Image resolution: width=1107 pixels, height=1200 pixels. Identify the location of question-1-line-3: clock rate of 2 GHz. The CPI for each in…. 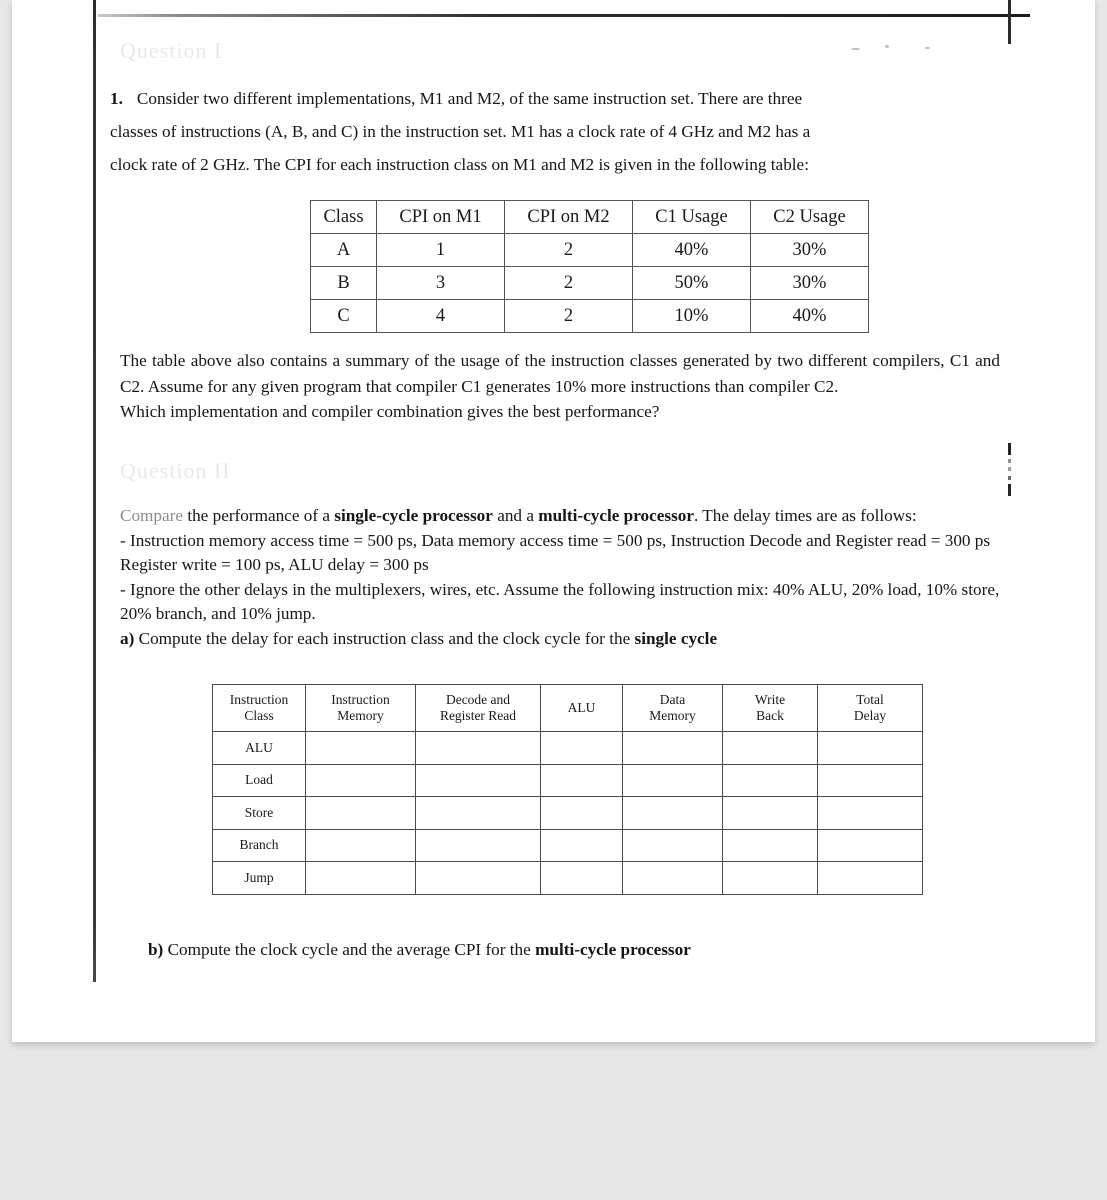
(459, 164).